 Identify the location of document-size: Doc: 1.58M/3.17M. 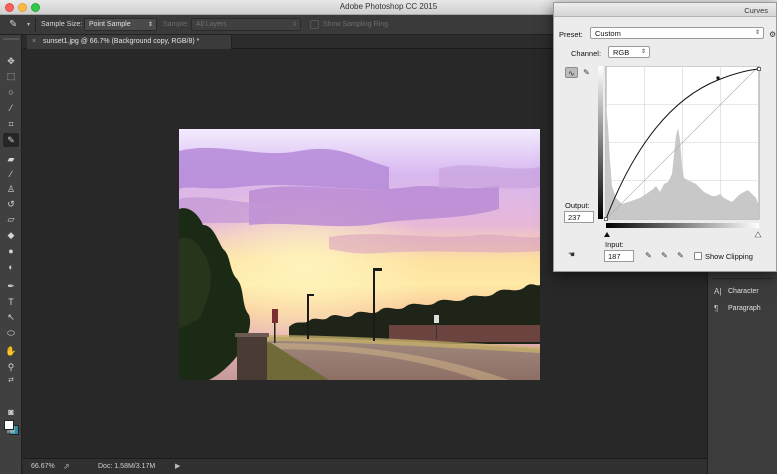
(127, 466).